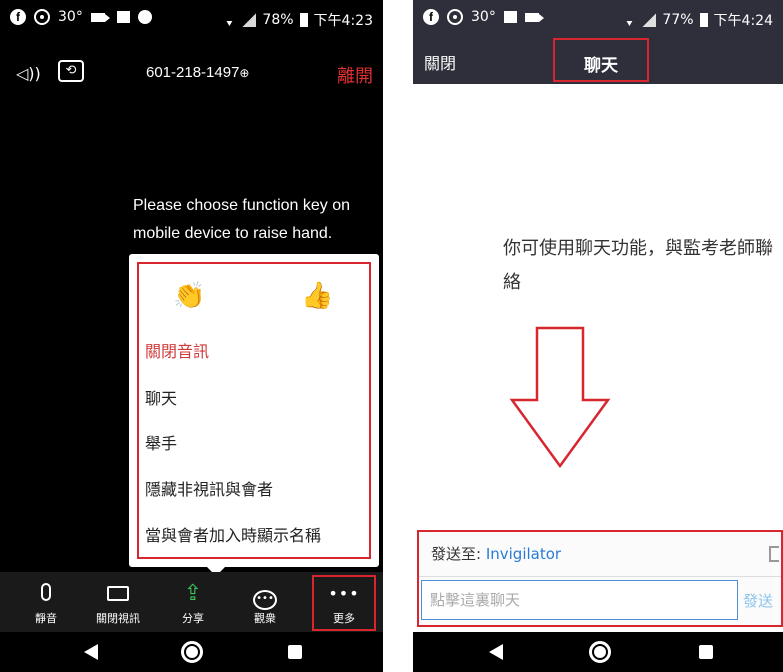  Describe the element at coordinates (177, 350) in the screenshot. I see `menu-item-mute-audio: 關閉音訊` at that location.